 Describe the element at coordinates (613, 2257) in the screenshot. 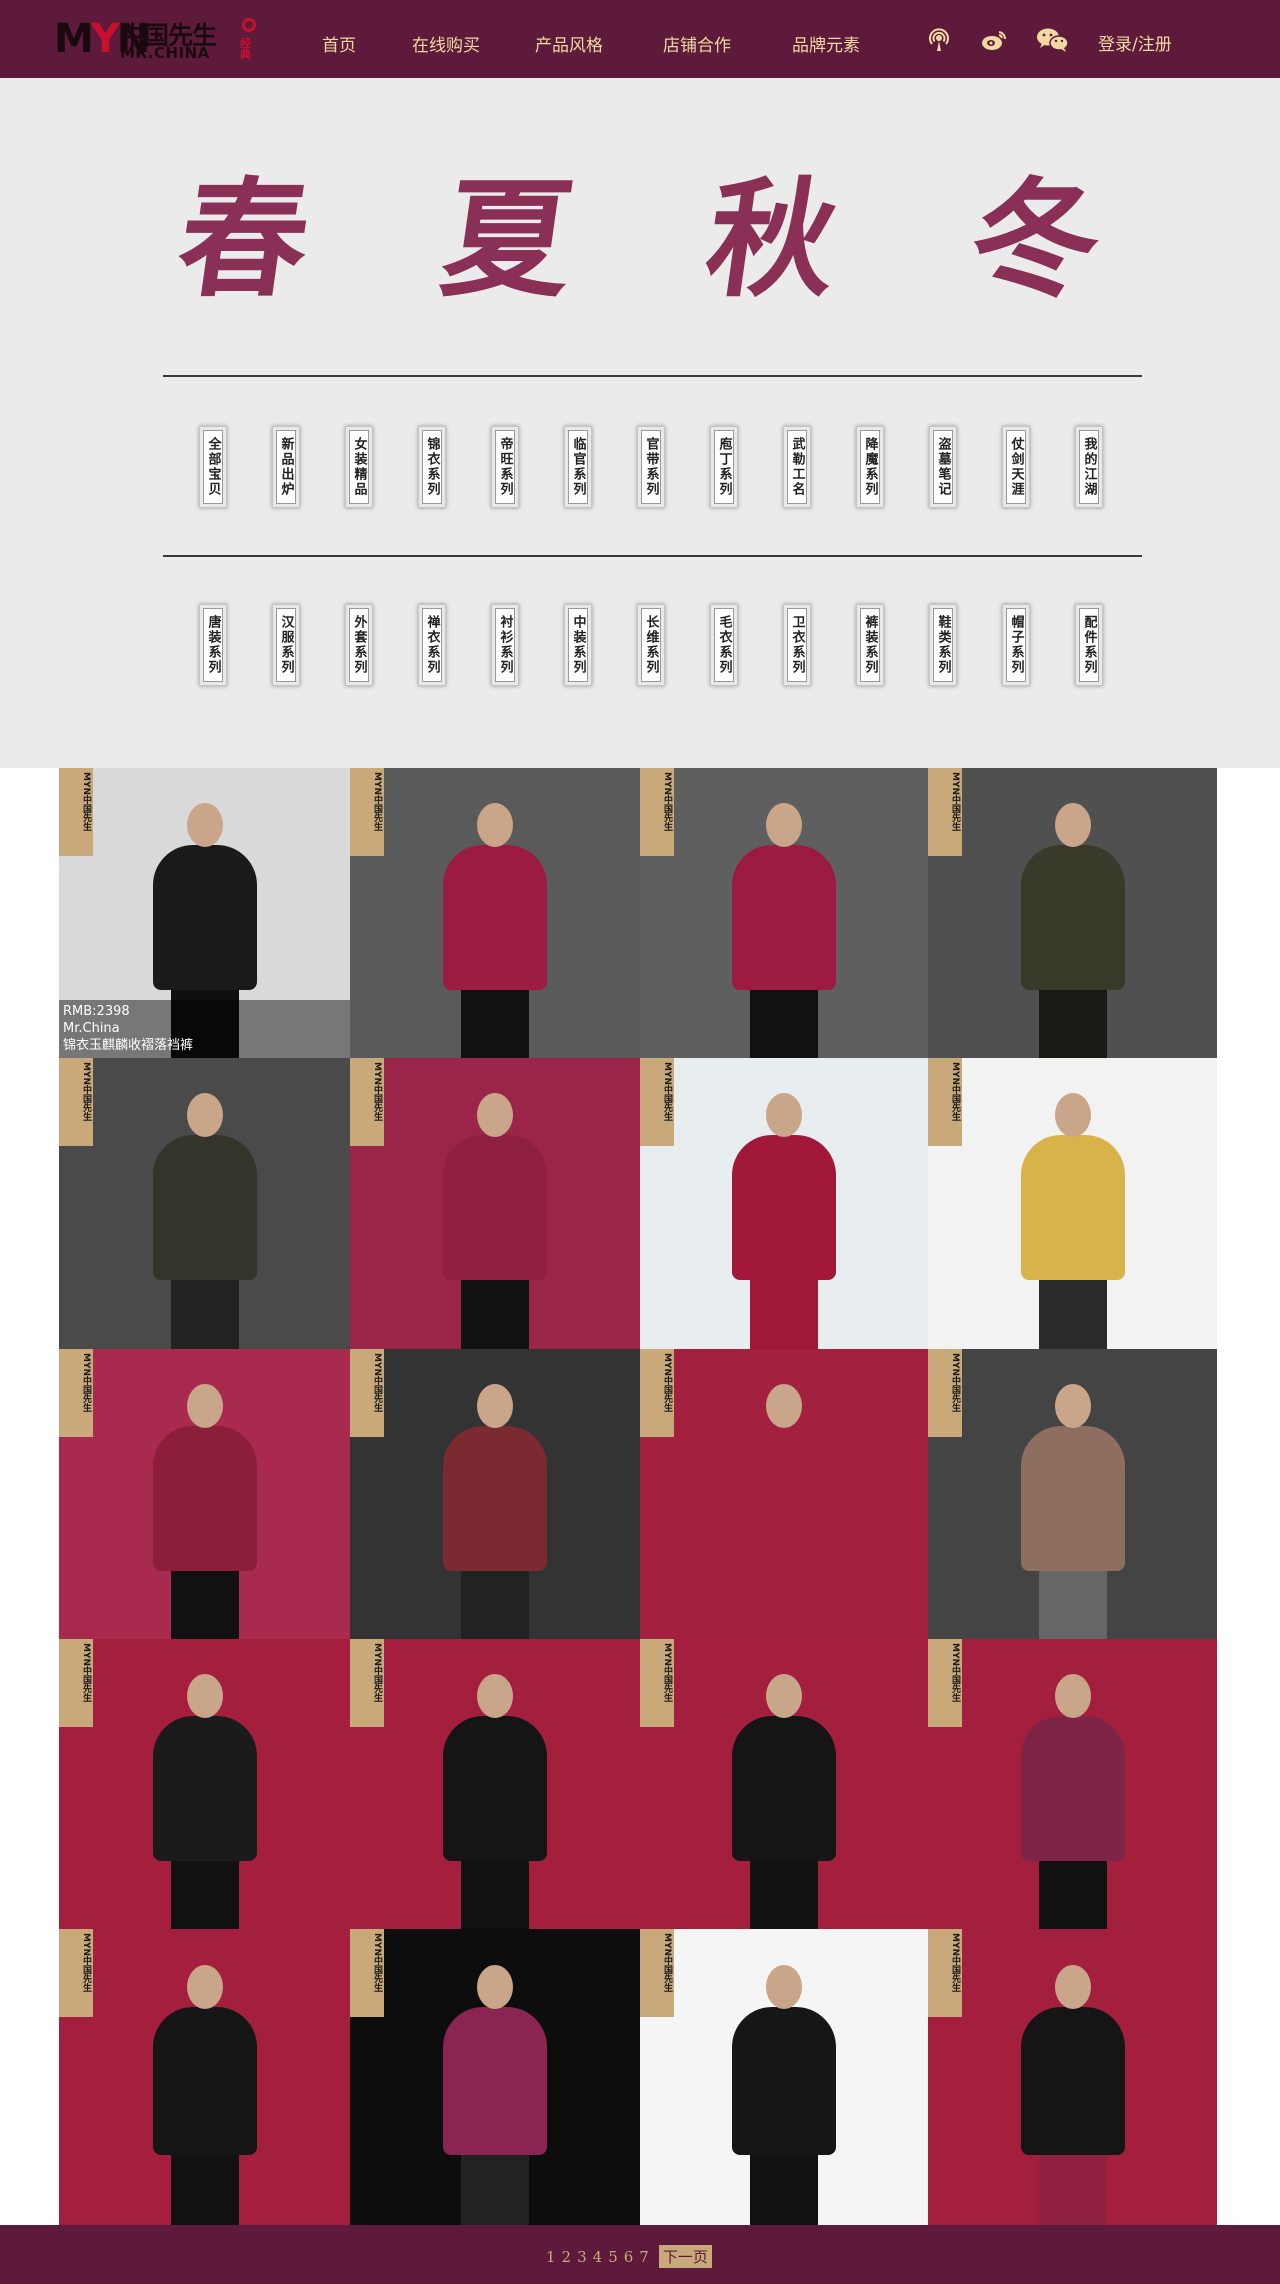

I see `page-5: 5` at that location.